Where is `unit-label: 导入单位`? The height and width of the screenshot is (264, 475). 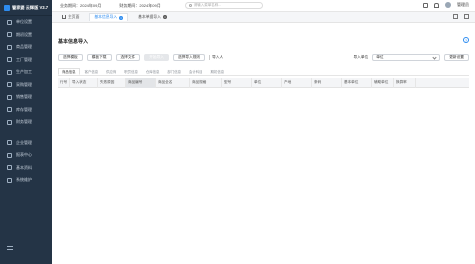 unit-label: 导入单位 is located at coordinates (361, 57).